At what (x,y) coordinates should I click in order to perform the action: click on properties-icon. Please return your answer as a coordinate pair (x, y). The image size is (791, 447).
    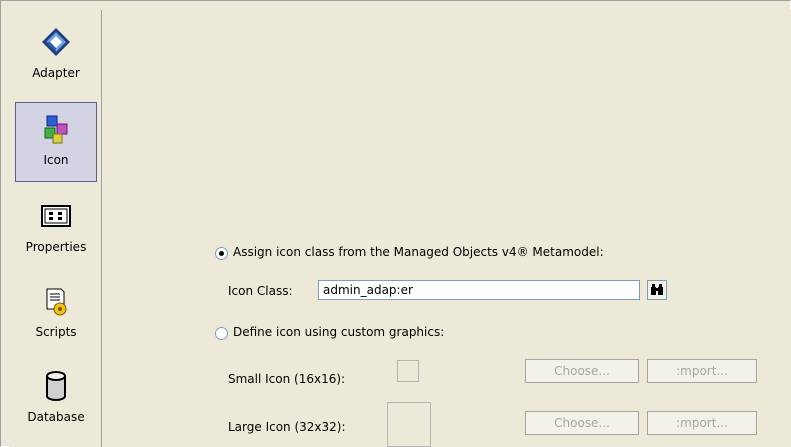
    Looking at the image, I should click on (56, 216).